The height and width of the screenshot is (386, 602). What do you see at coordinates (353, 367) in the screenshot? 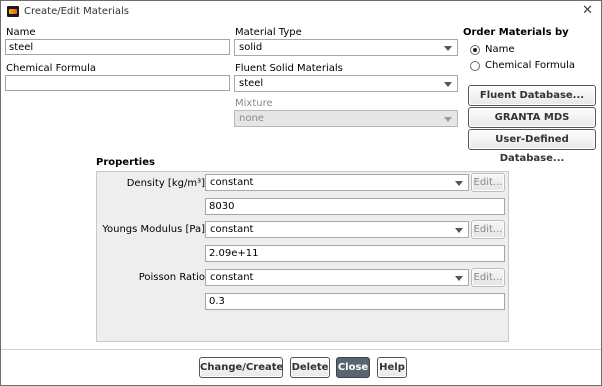
I see `close-button: Close` at bounding box center [353, 367].